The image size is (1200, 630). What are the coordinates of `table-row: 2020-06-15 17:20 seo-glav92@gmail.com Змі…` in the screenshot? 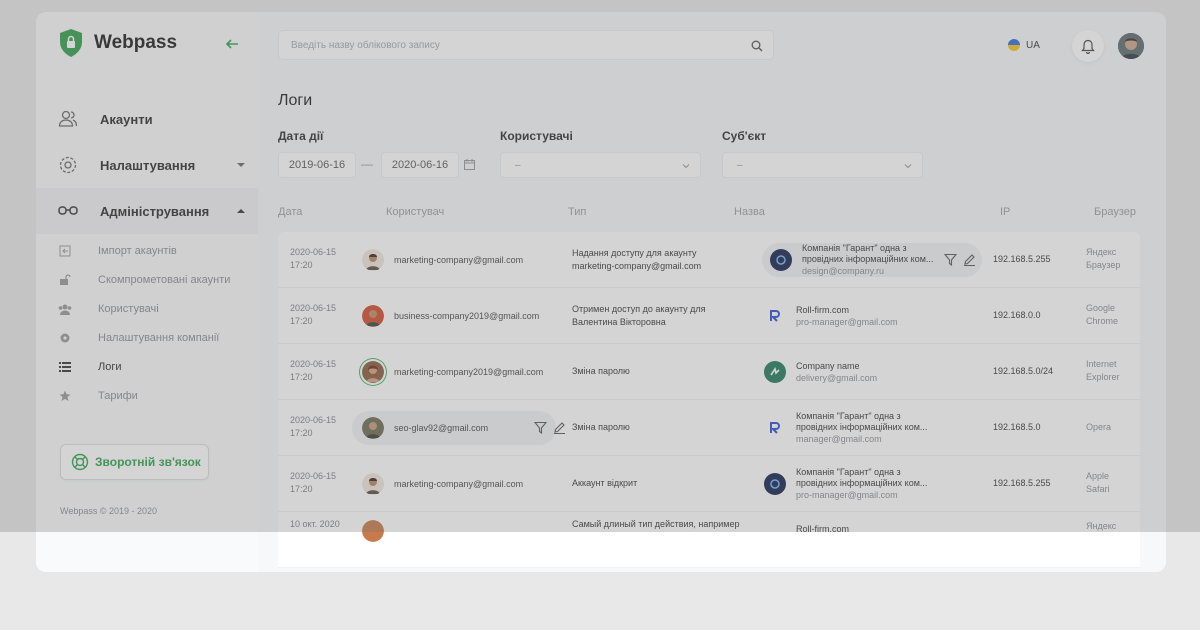 It's located at (709, 428).